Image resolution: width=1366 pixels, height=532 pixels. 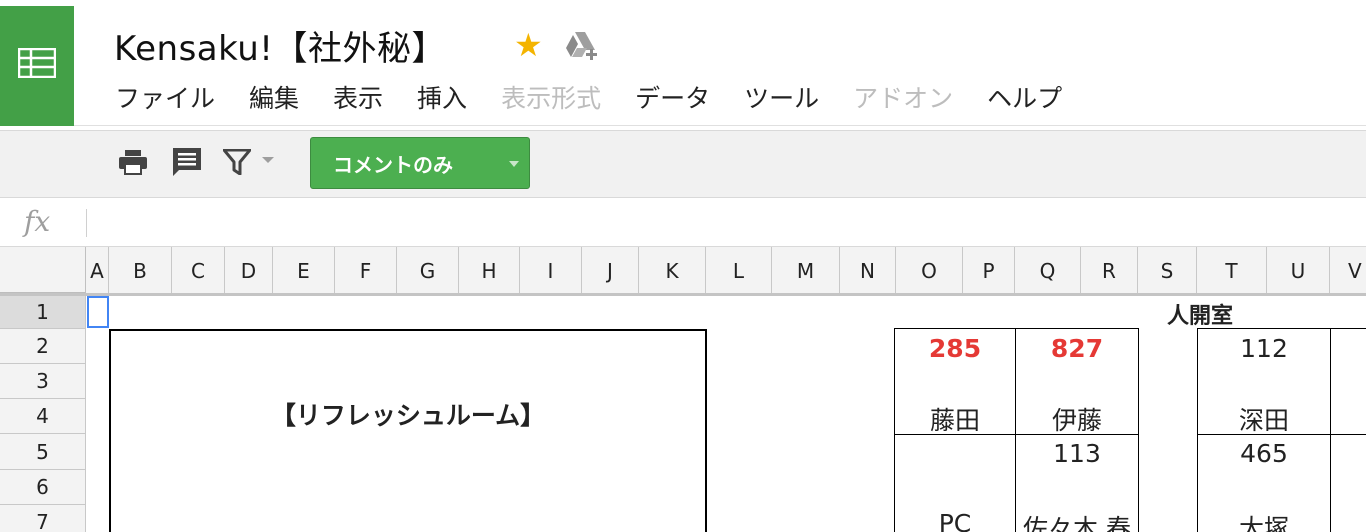 I want to click on column-header-b: B, so click(x=140, y=271).